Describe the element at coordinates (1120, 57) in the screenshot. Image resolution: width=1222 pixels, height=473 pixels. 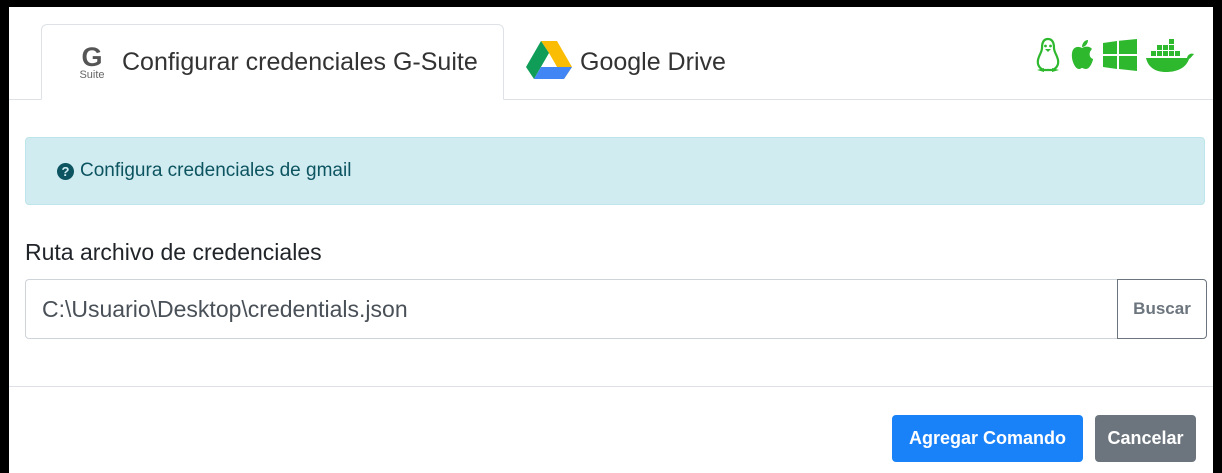
I see `windows-icon` at that location.